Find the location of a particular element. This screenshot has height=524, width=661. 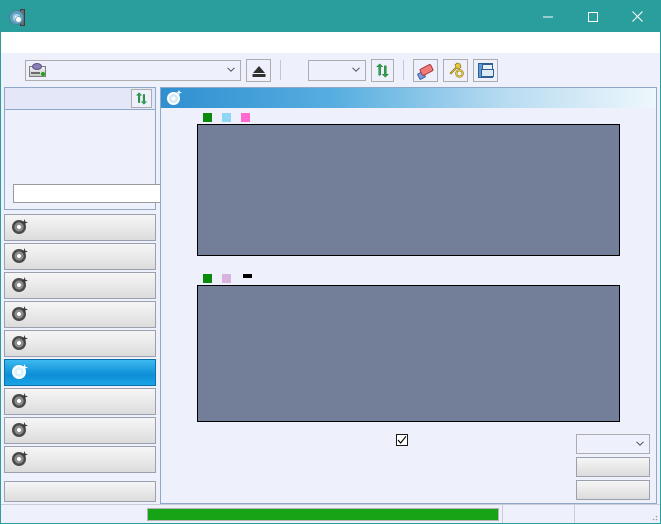

start-full-button is located at coordinates (613, 467).